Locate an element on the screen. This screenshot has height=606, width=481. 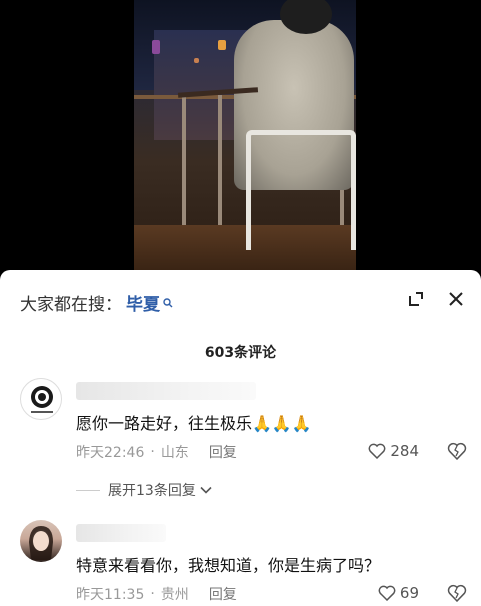
search-prefix: 大家都在搜： is located at coordinates (71, 304).